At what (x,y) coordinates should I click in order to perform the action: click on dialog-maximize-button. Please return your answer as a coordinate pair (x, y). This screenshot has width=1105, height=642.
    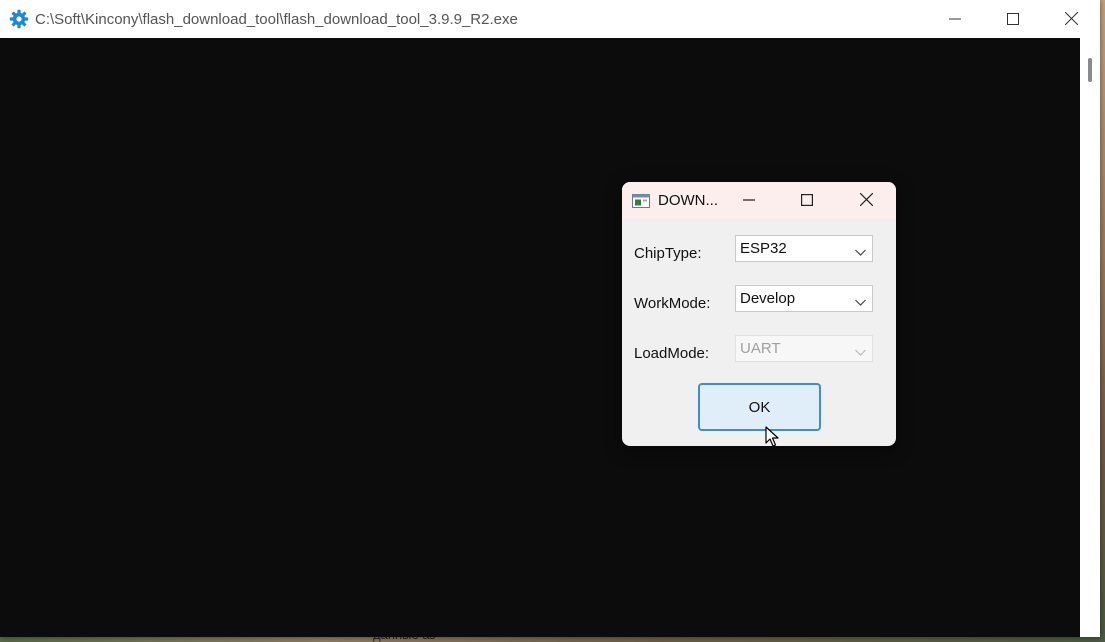
    Looking at the image, I should click on (807, 200).